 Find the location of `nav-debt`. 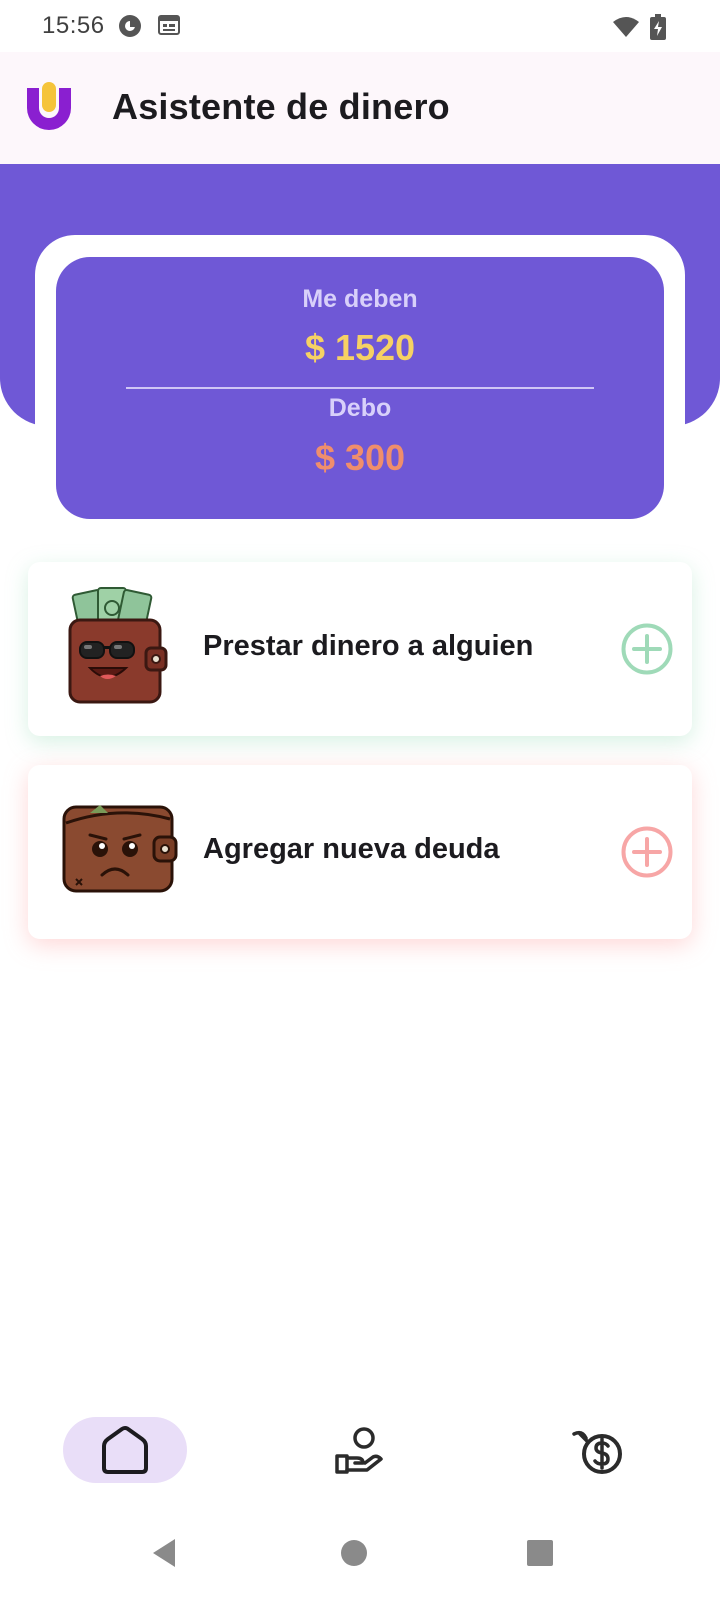

nav-debt is located at coordinates (597, 1450).